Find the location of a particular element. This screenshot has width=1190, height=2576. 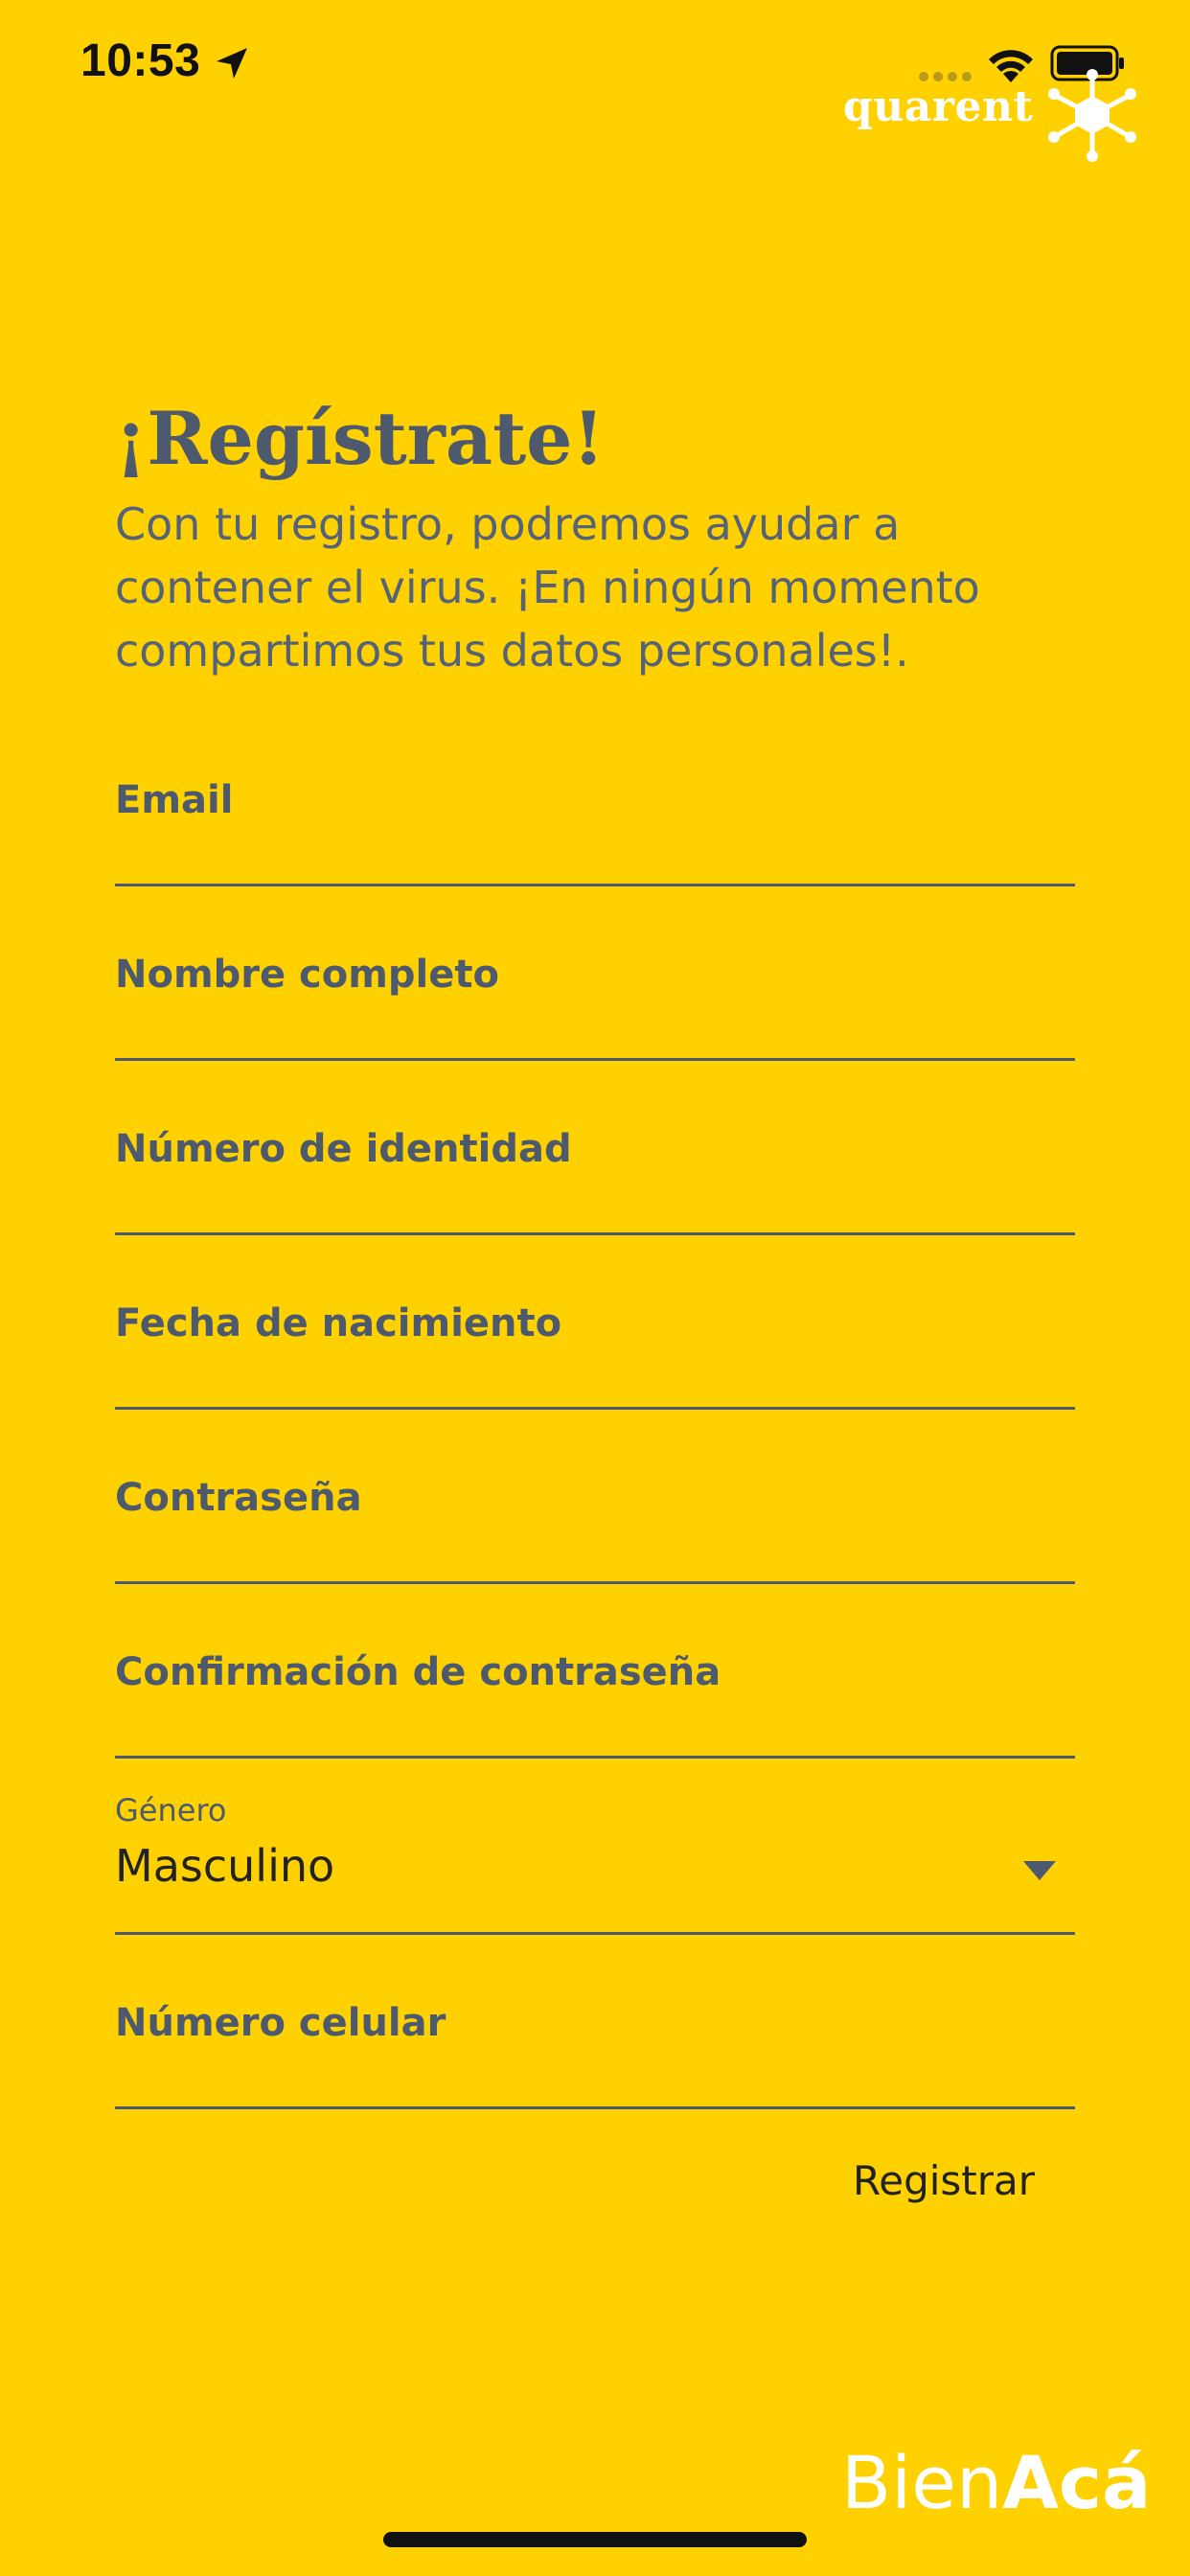

gender-value: Masculino is located at coordinates (225, 1866).